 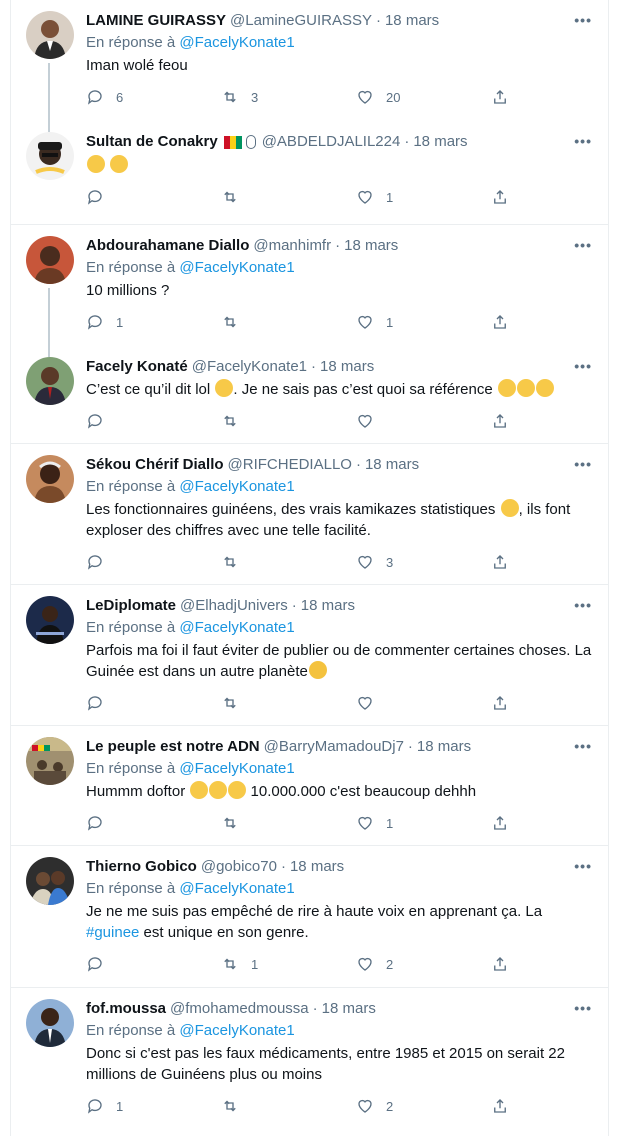 What do you see at coordinates (137, 367) in the screenshot?
I see `display-name: Facely Konaté` at bounding box center [137, 367].